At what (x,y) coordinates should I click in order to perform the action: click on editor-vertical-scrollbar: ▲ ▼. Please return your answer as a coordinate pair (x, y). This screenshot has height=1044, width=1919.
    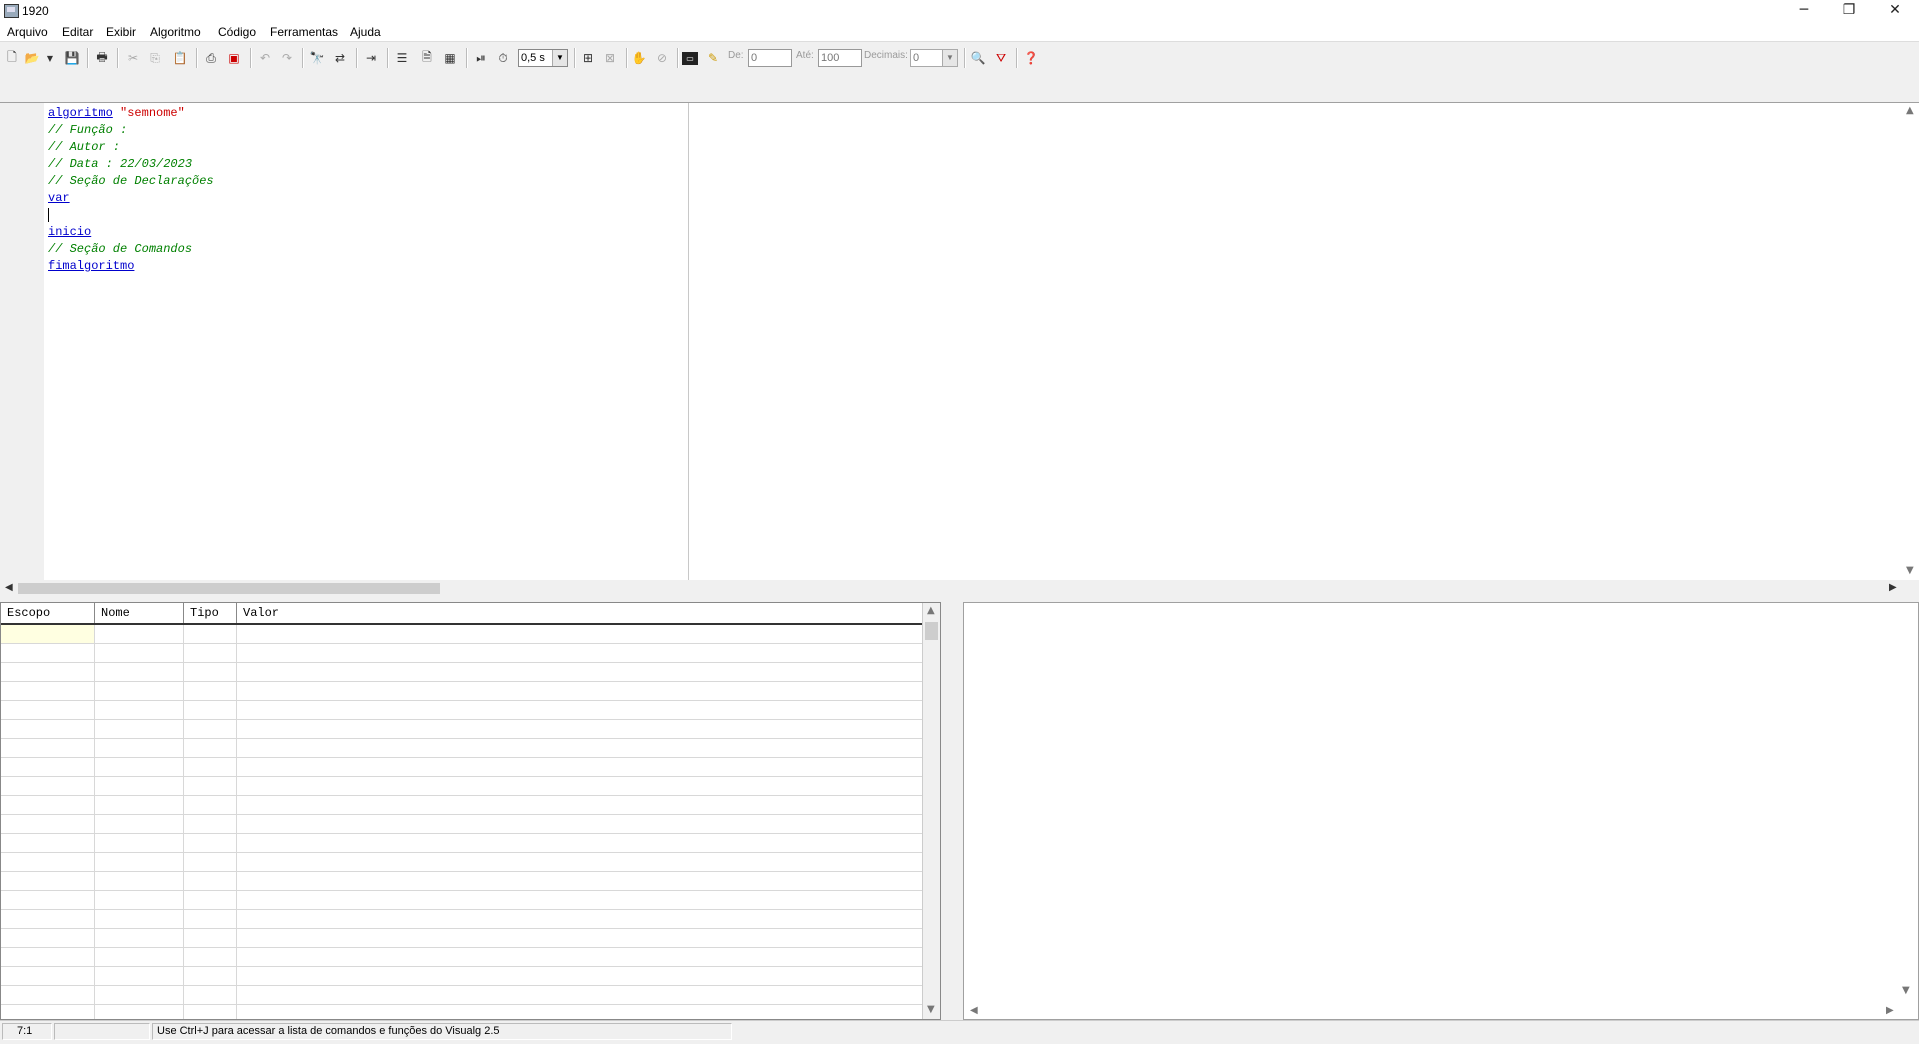
    Looking at the image, I should click on (1910, 341).